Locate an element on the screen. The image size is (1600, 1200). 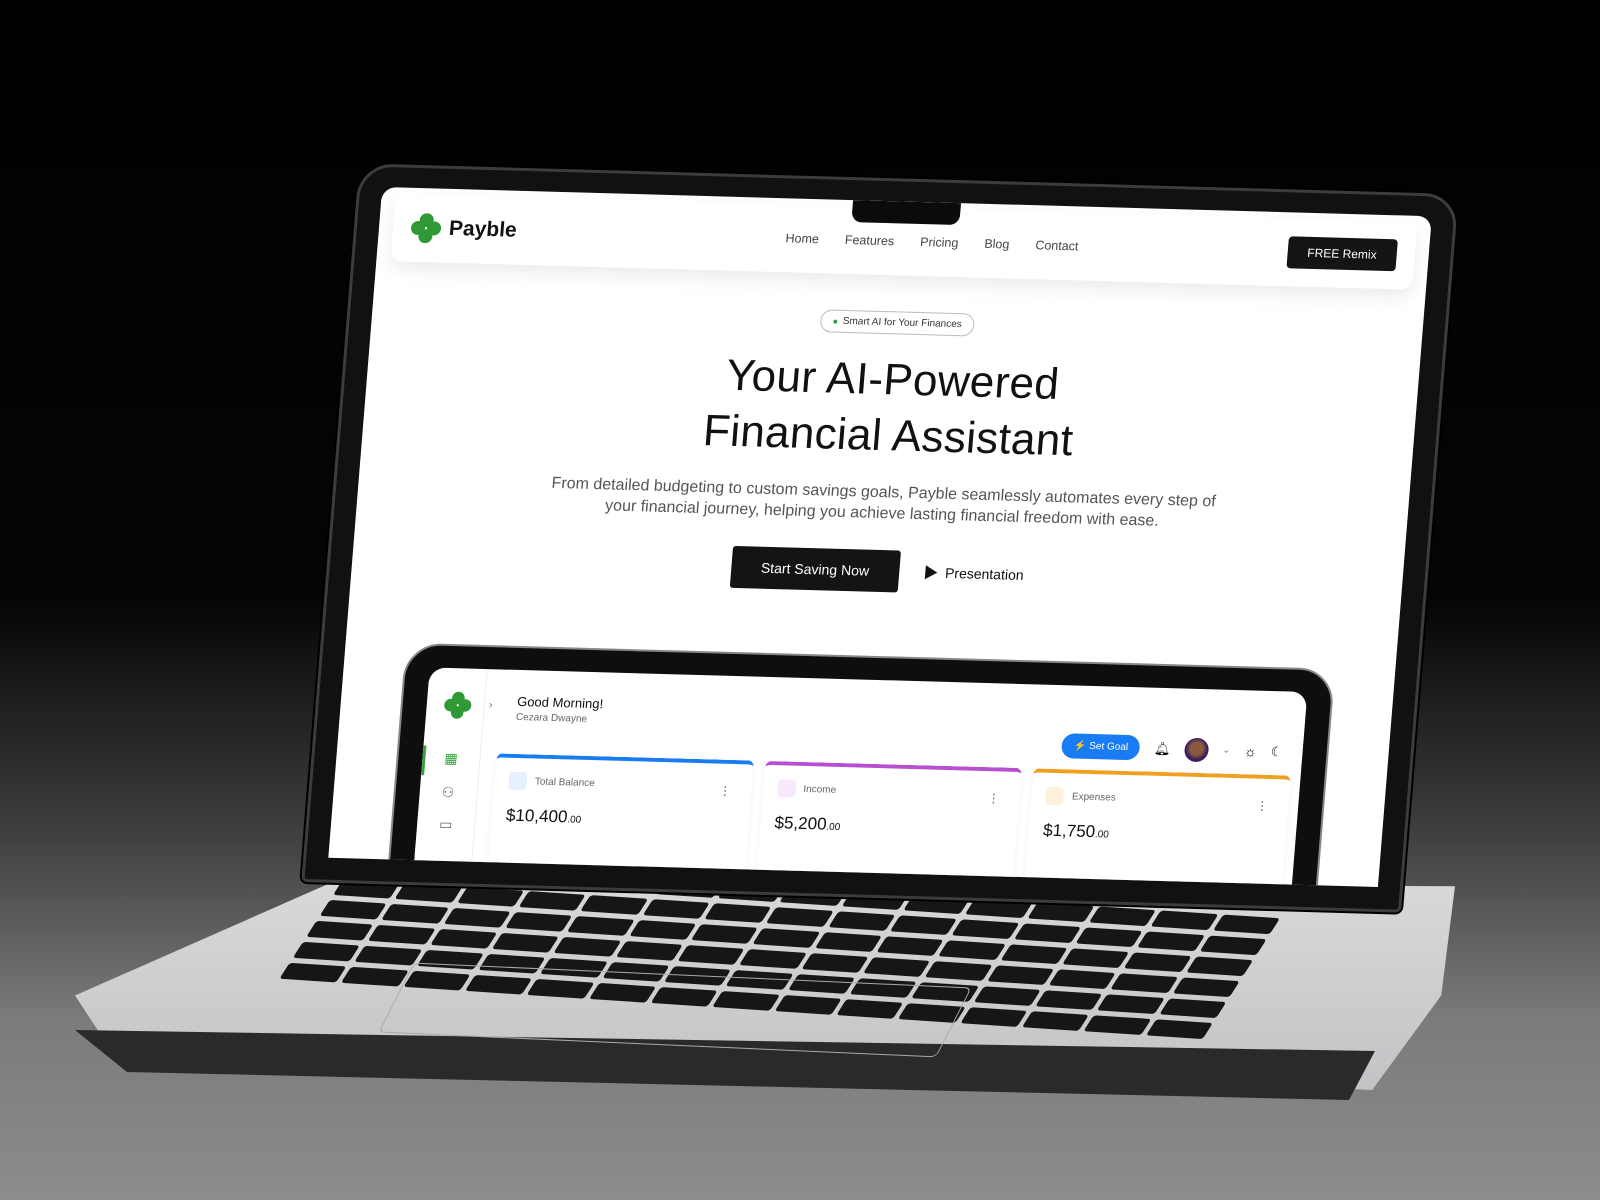
set-goal-label: Set Goal is located at coordinates (1108, 746).